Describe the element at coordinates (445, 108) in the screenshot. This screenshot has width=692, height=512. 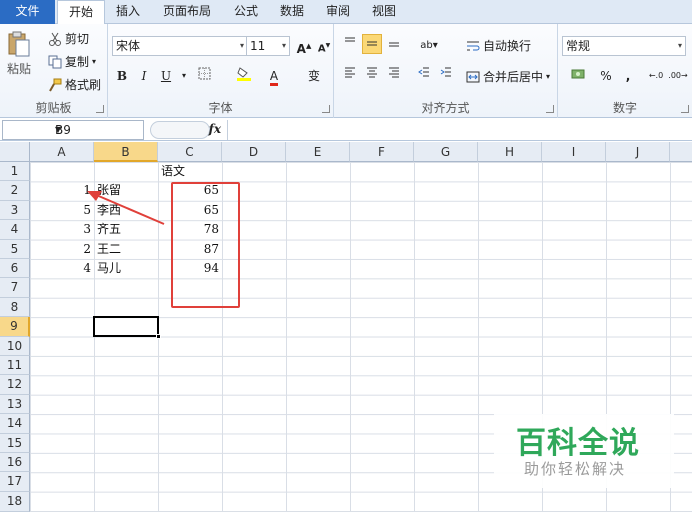
I see `alignment-group-label: 对齐方式` at that location.